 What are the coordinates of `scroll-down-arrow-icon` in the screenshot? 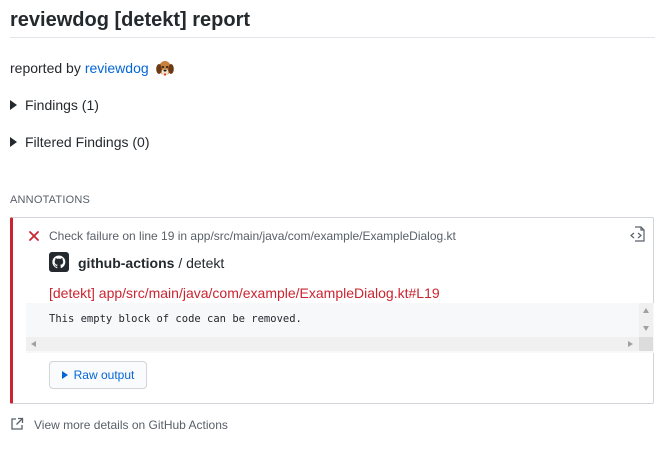 It's located at (646, 328).